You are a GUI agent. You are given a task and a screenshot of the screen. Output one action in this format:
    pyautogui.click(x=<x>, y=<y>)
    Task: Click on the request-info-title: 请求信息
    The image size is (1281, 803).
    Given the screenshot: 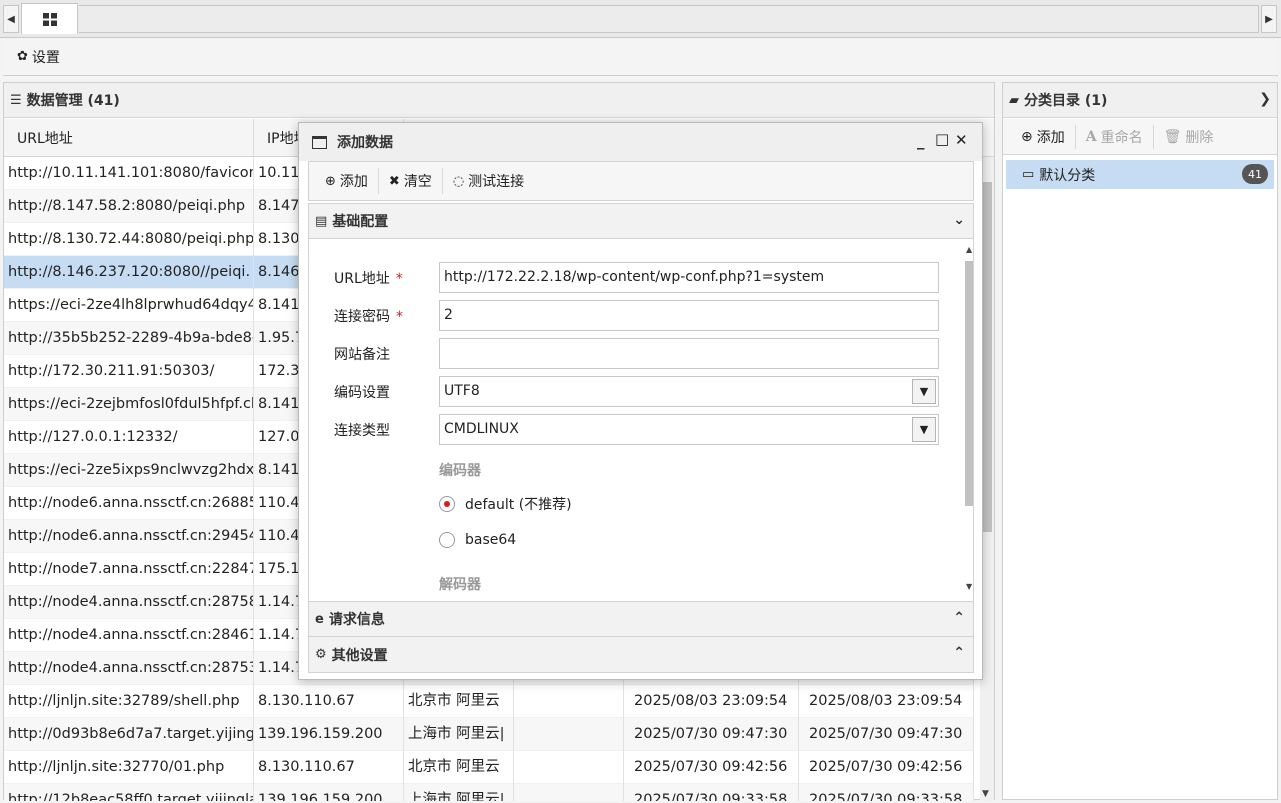 What is the action you would take?
    pyautogui.click(x=356, y=620)
    